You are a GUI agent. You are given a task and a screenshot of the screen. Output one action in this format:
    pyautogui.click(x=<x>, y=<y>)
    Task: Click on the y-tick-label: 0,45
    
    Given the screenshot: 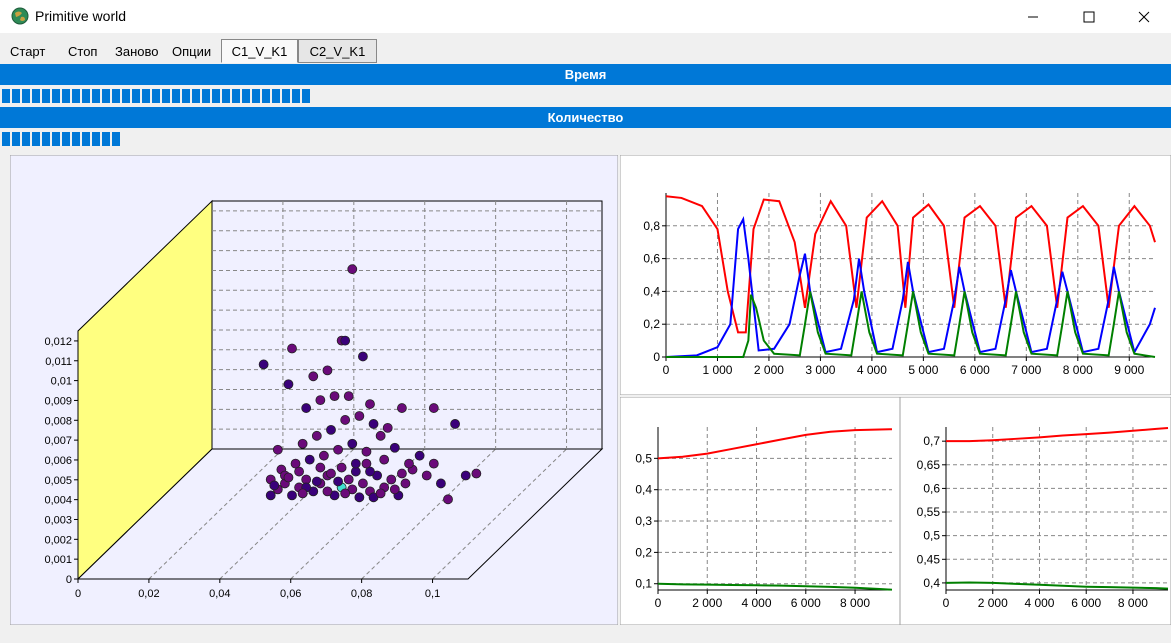 What is the action you would take?
    pyautogui.click(x=929, y=559)
    